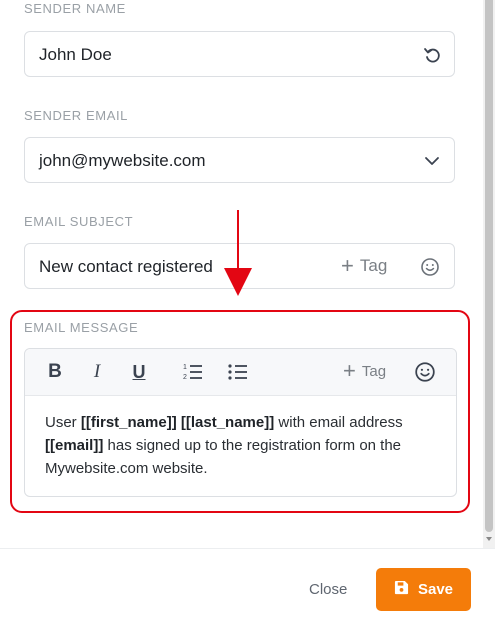  What do you see at coordinates (489, 539) in the screenshot?
I see `scroll-down-arrow-icon` at bounding box center [489, 539].